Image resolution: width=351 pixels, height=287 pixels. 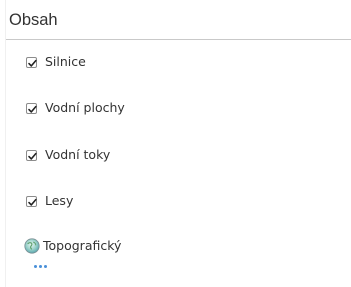 I want to click on layer-label: Silnice, so click(x=65, y=61).